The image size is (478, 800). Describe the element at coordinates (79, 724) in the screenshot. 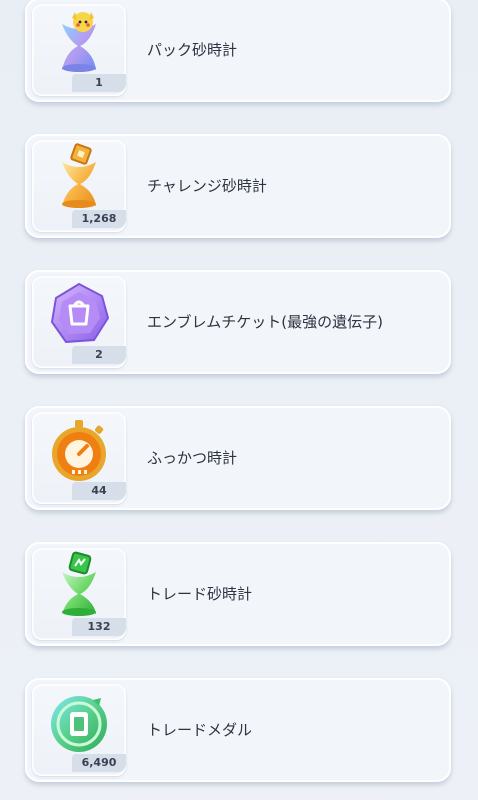

I see `trade-medal-icon` at that location.